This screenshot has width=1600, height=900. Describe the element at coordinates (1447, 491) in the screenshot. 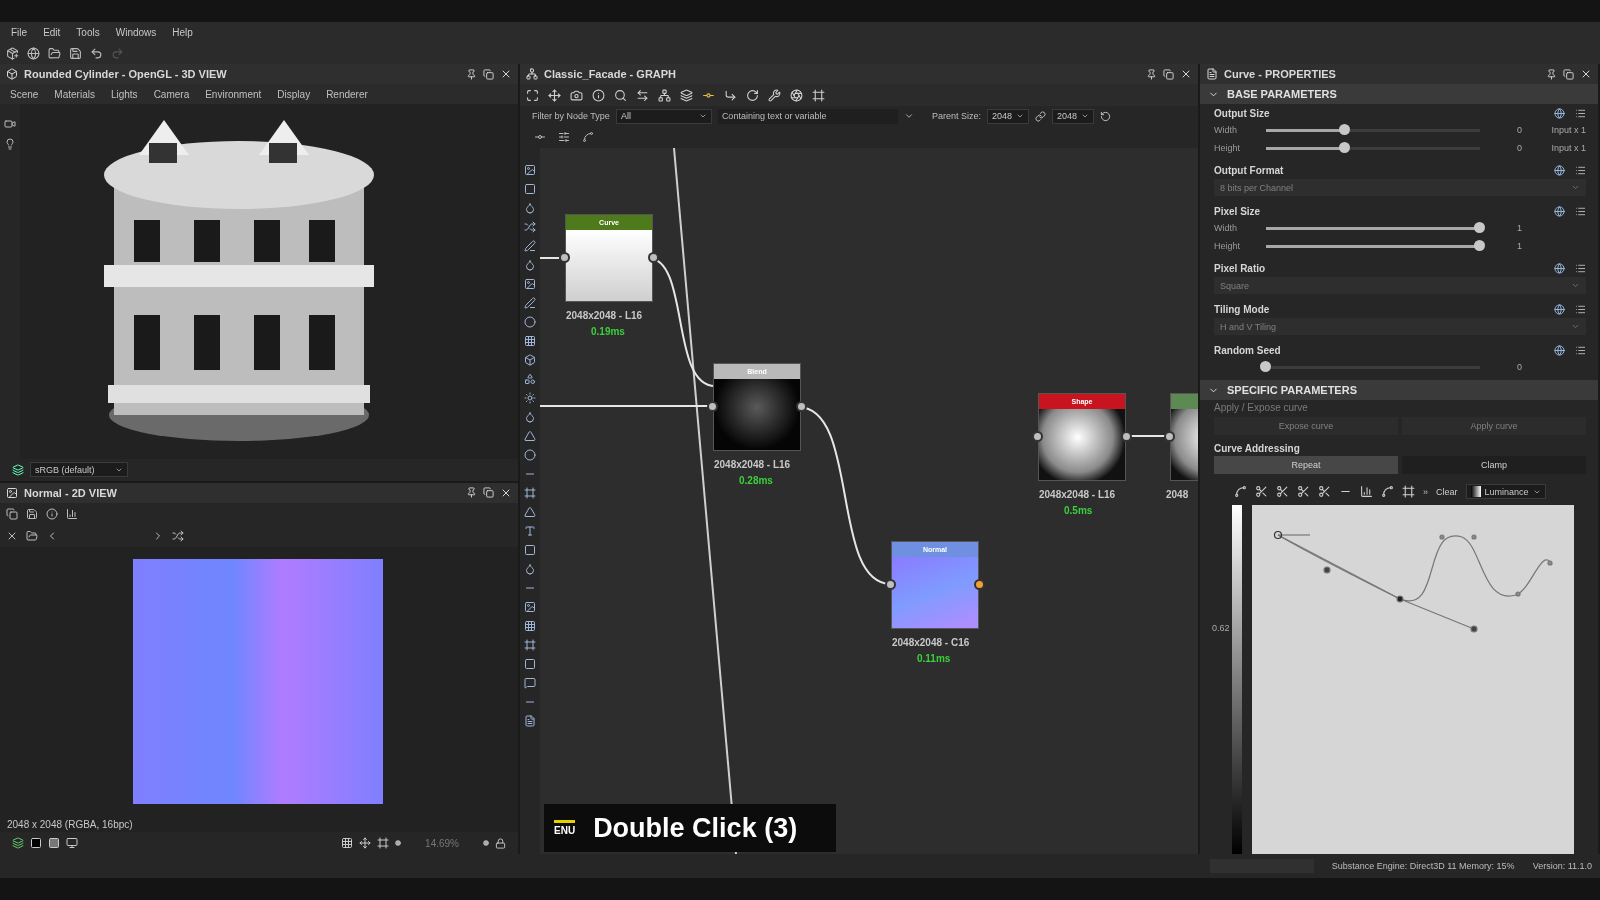

I see `clear-button: Clear` at that location.